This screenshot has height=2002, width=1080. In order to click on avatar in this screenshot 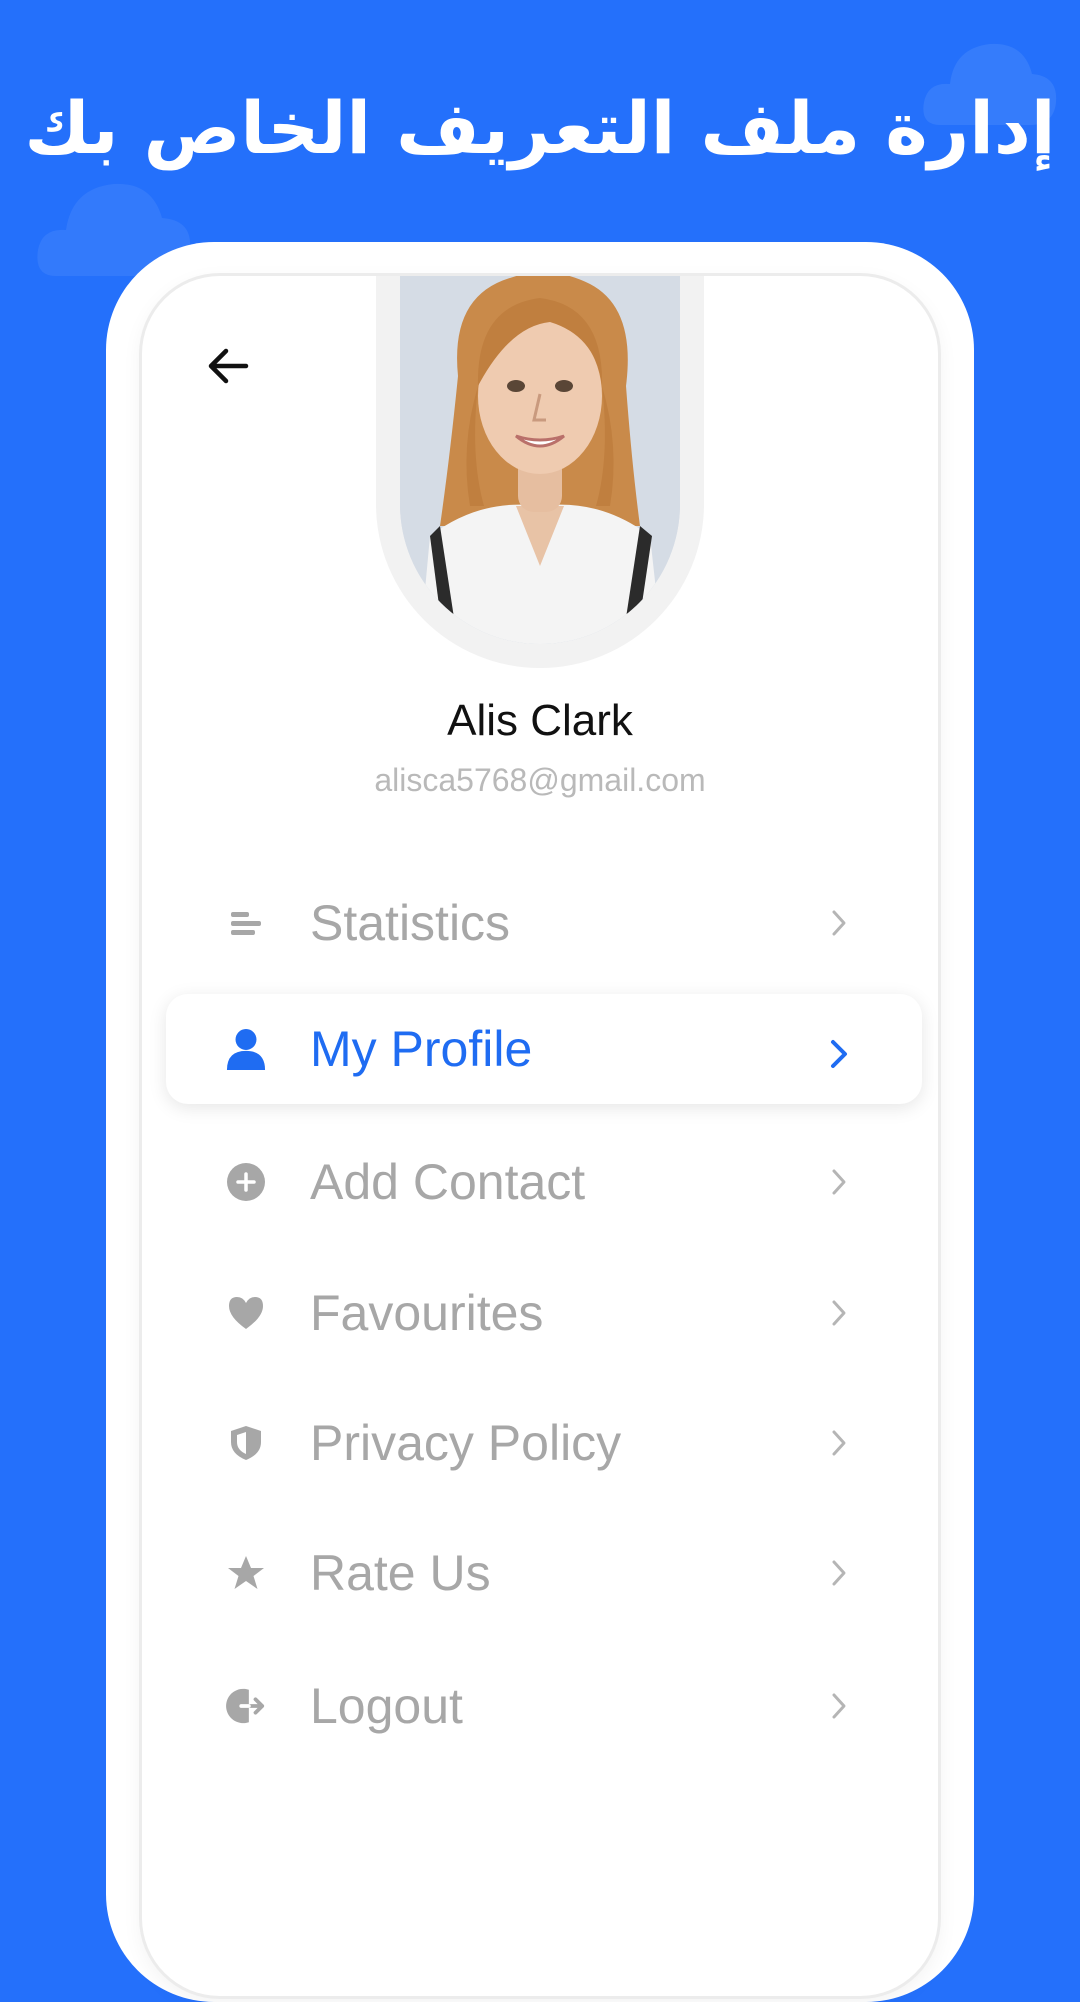, I will do `click(540, 460)`.